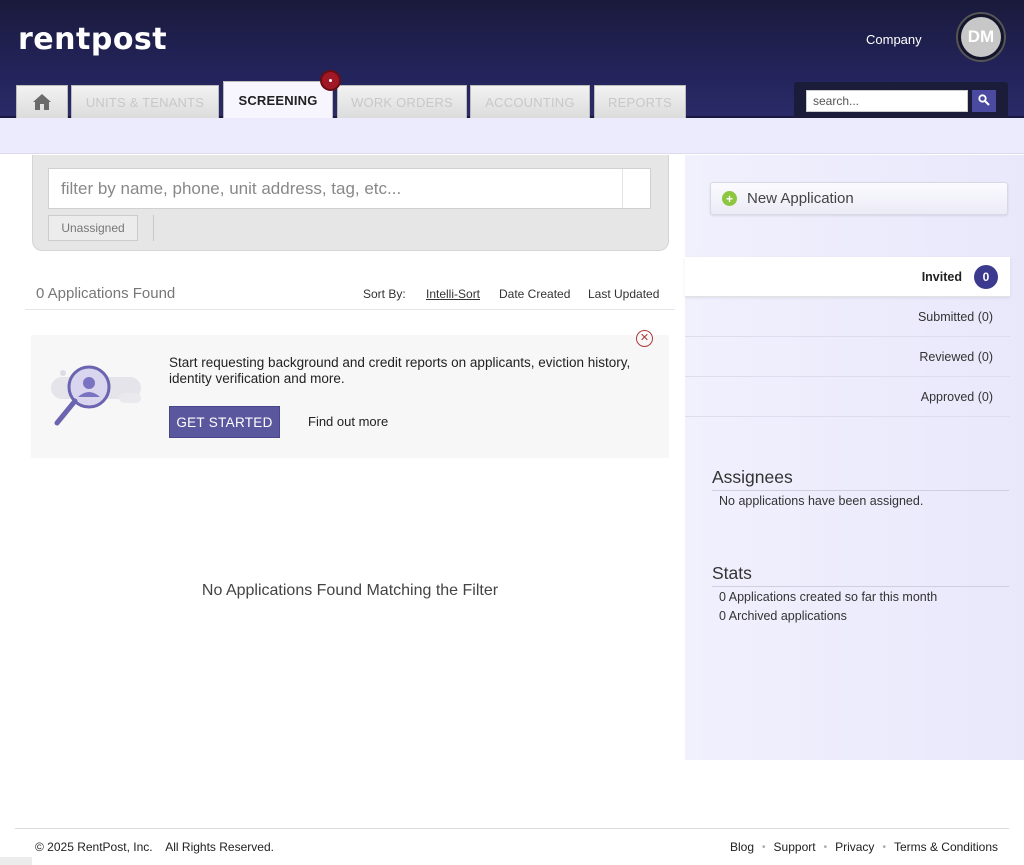  What do you see at coordinates (860, 575) in the screenshot?
I see `stats-heading: Stats` at bounding box center [860, 575].